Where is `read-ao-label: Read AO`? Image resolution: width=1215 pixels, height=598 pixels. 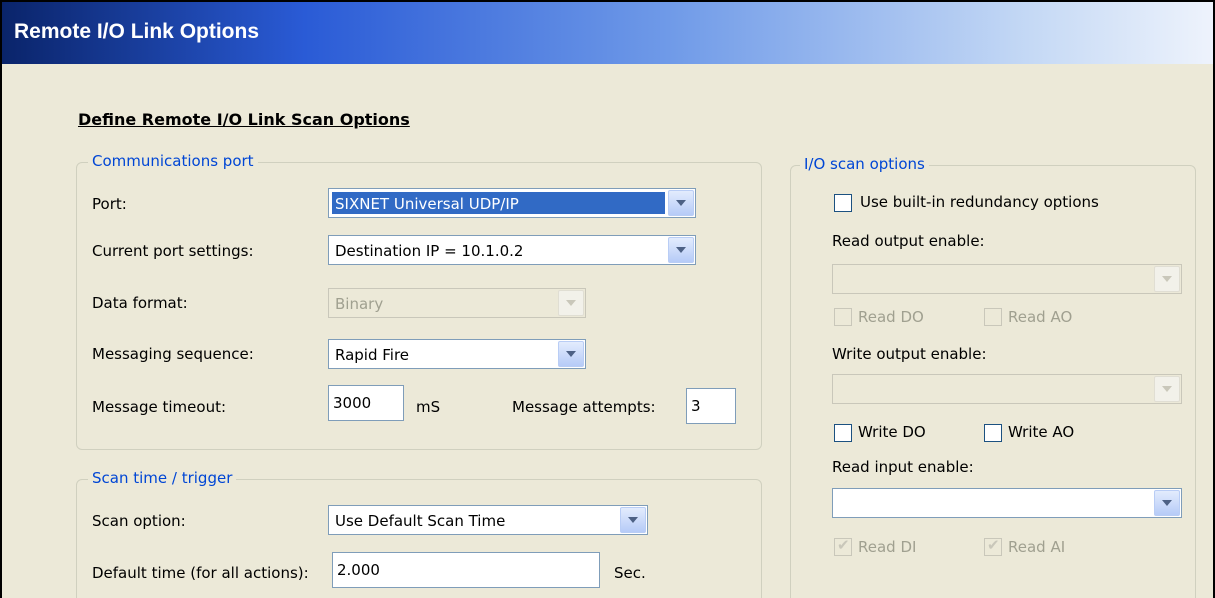 read-ao-label: Read AO is located at coordinates (1040, 317).